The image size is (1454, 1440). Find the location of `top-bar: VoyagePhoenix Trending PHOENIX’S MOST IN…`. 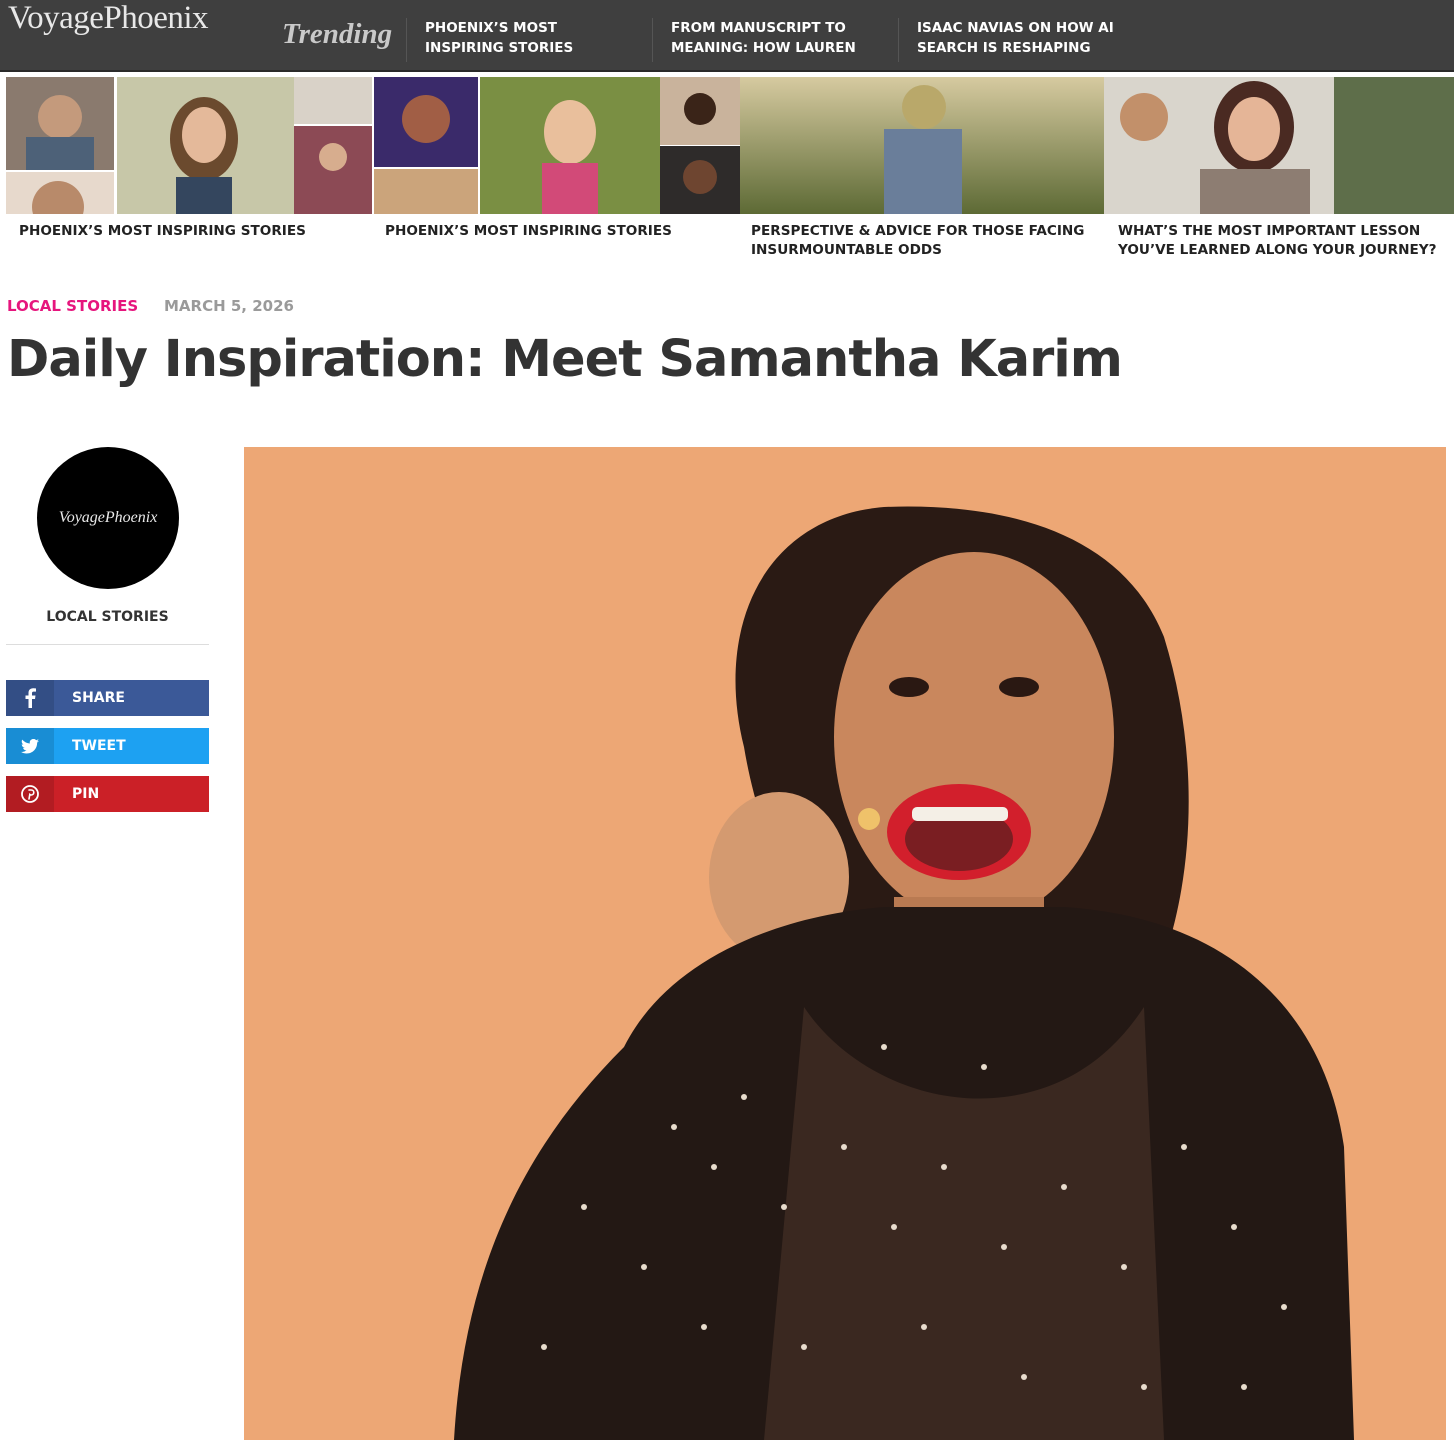

top-bar: VoyagePhoenix Trending PHOENIX’S MOST IN… is located at coordinates (727, 36).